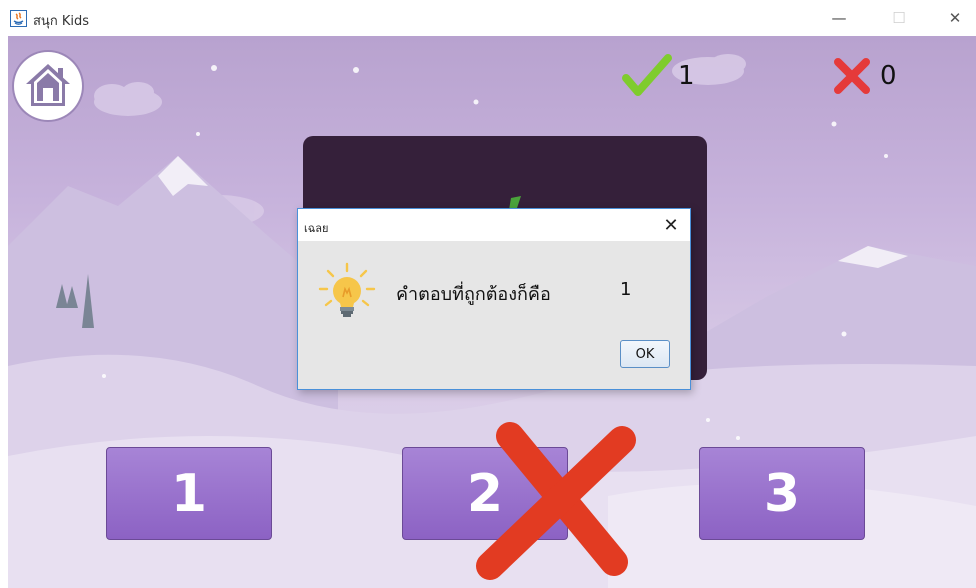  What do you see at coordinates (488, 18) in the screenshot?
I see `window-titlebar: สนุก Kids — ☐ ✕` at bounding box center [488, 18].